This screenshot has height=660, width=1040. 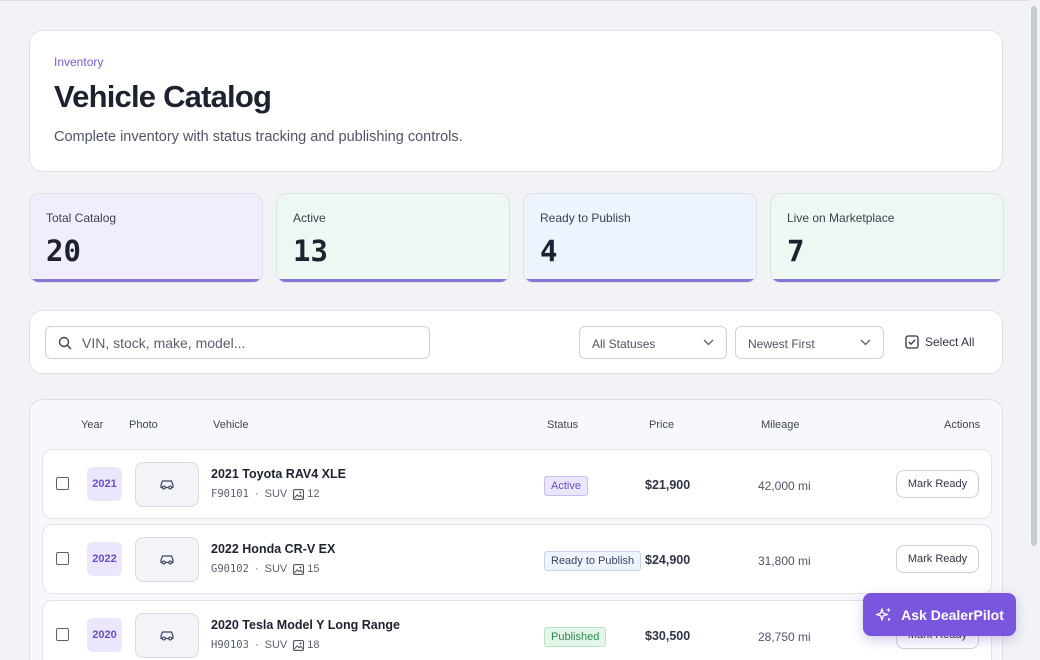 What do you see at coordinates (79, 62) in the screenshot?
I see `breadcrumb: Inventory` at bounding box center [79, 62].